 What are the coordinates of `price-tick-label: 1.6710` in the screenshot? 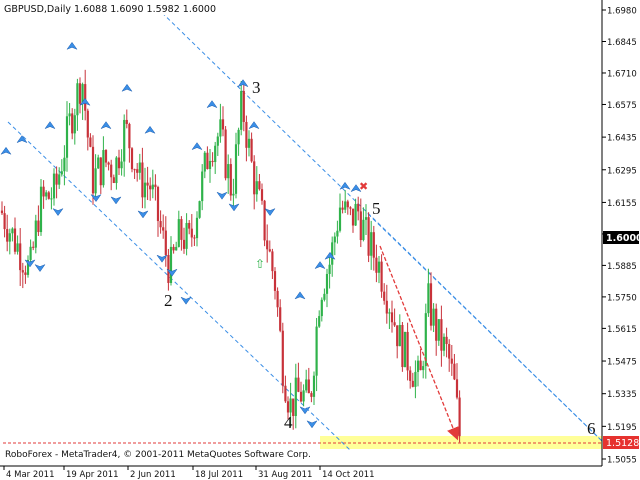 It's located at (622, 74).